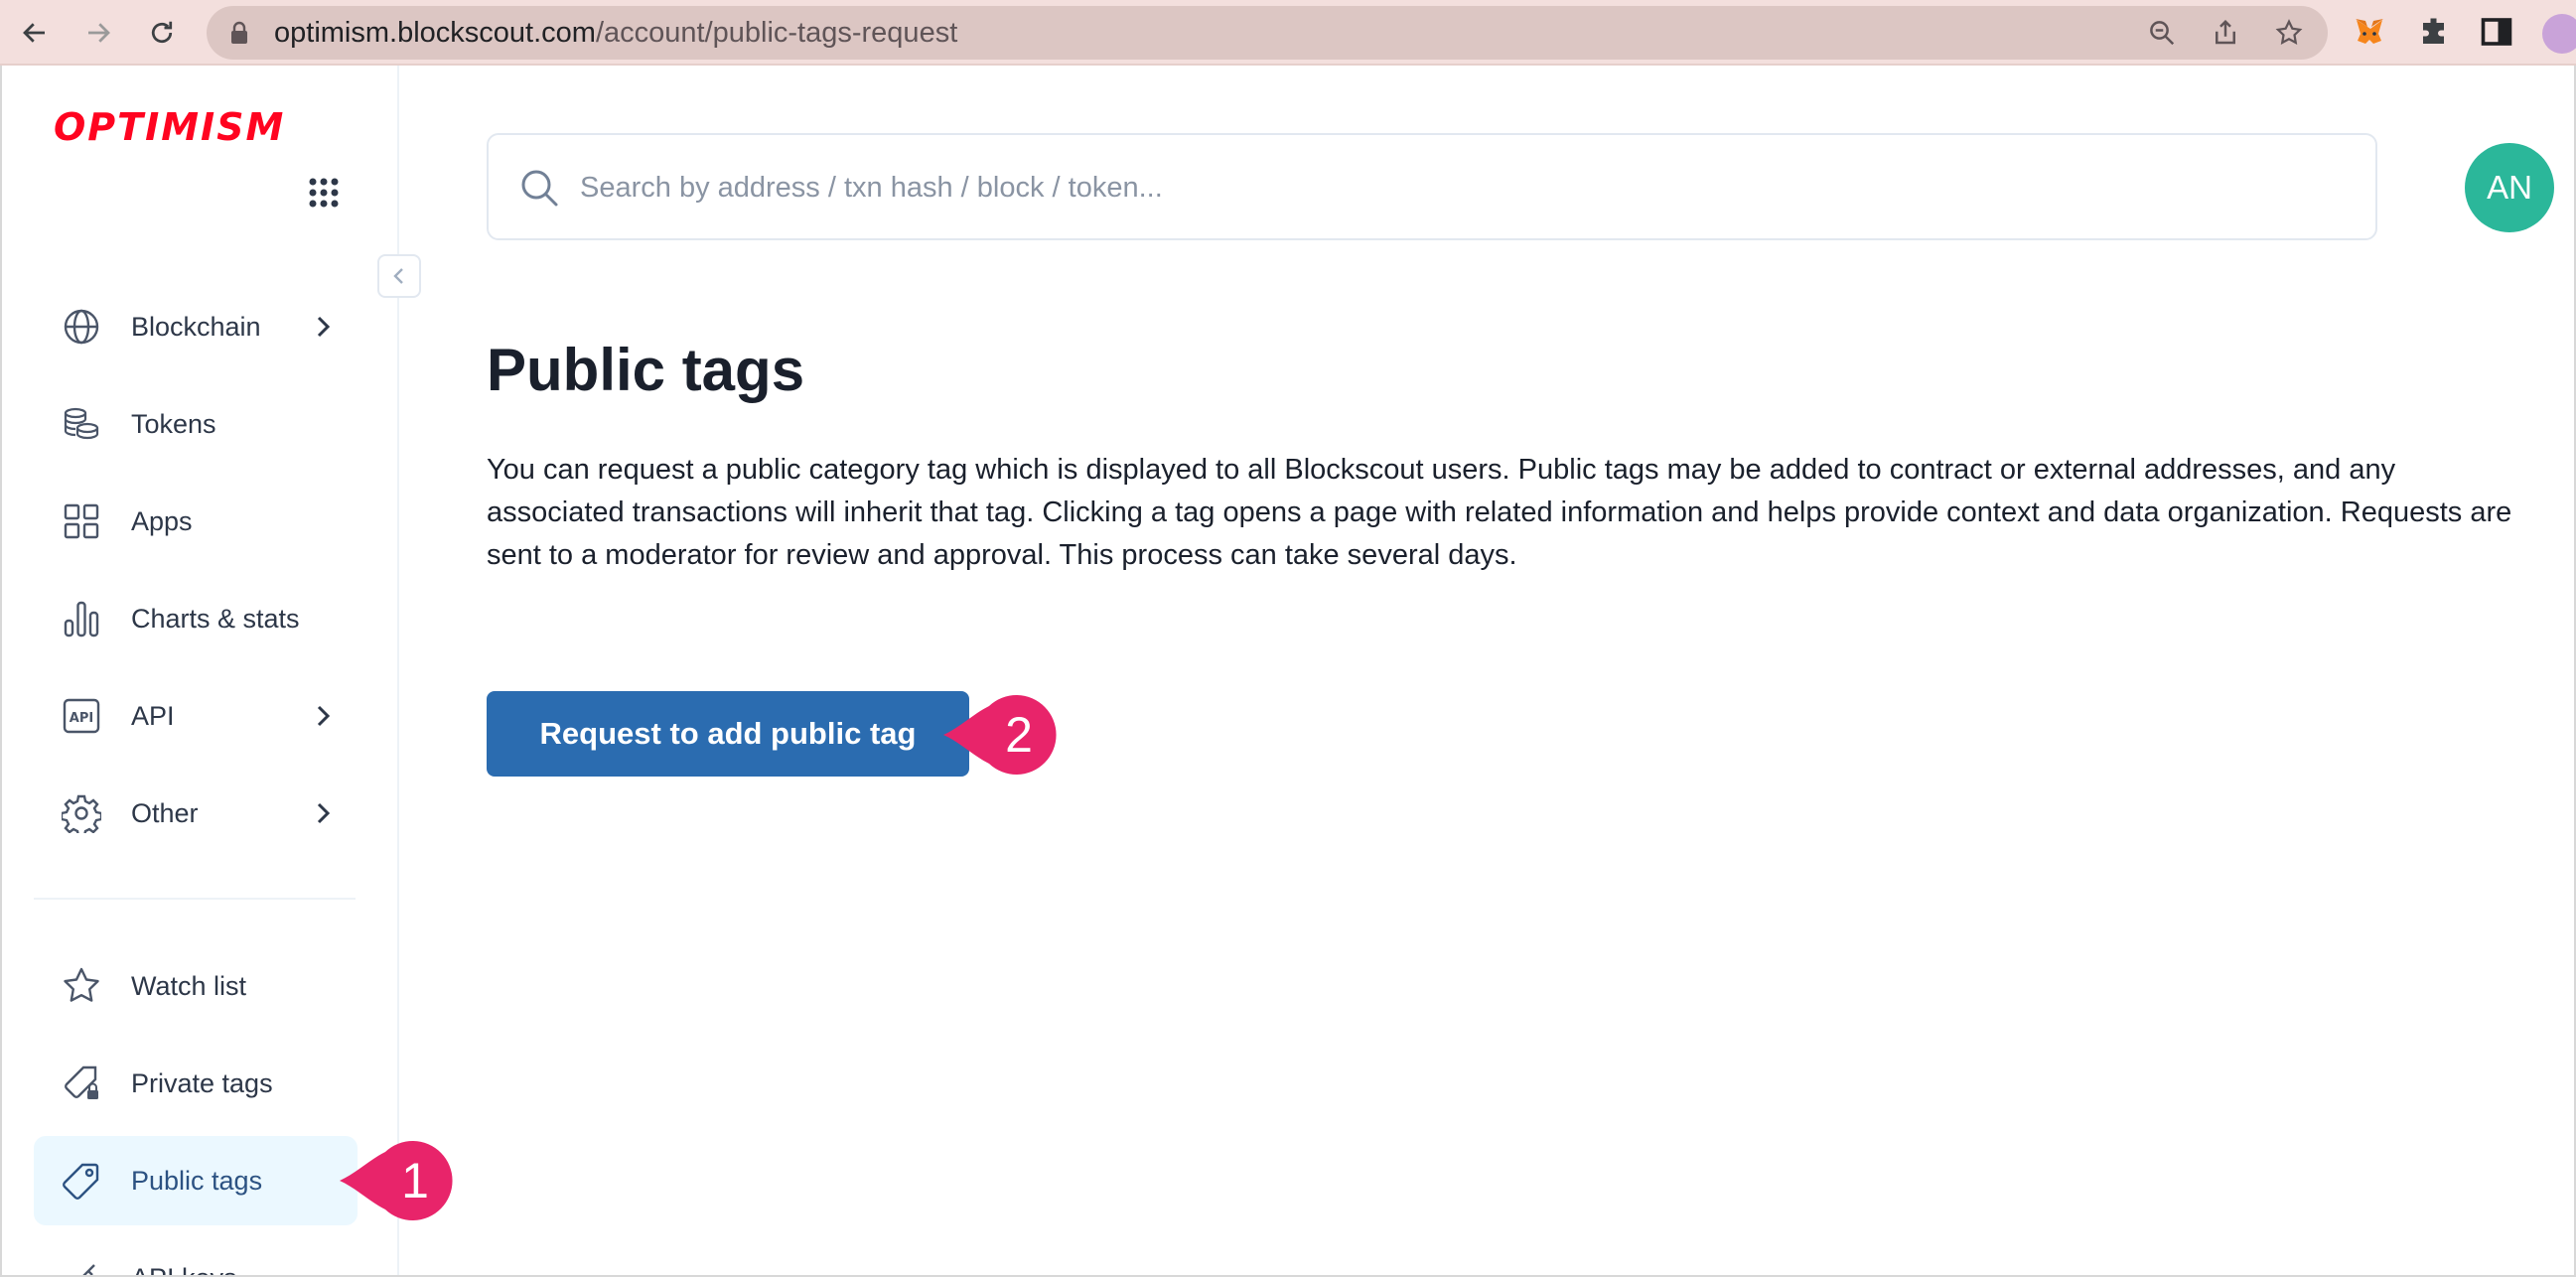 This screenshot has width=2576, height=1277. I want to click on url-path: /account/public-tags-request, so click(777, 33).